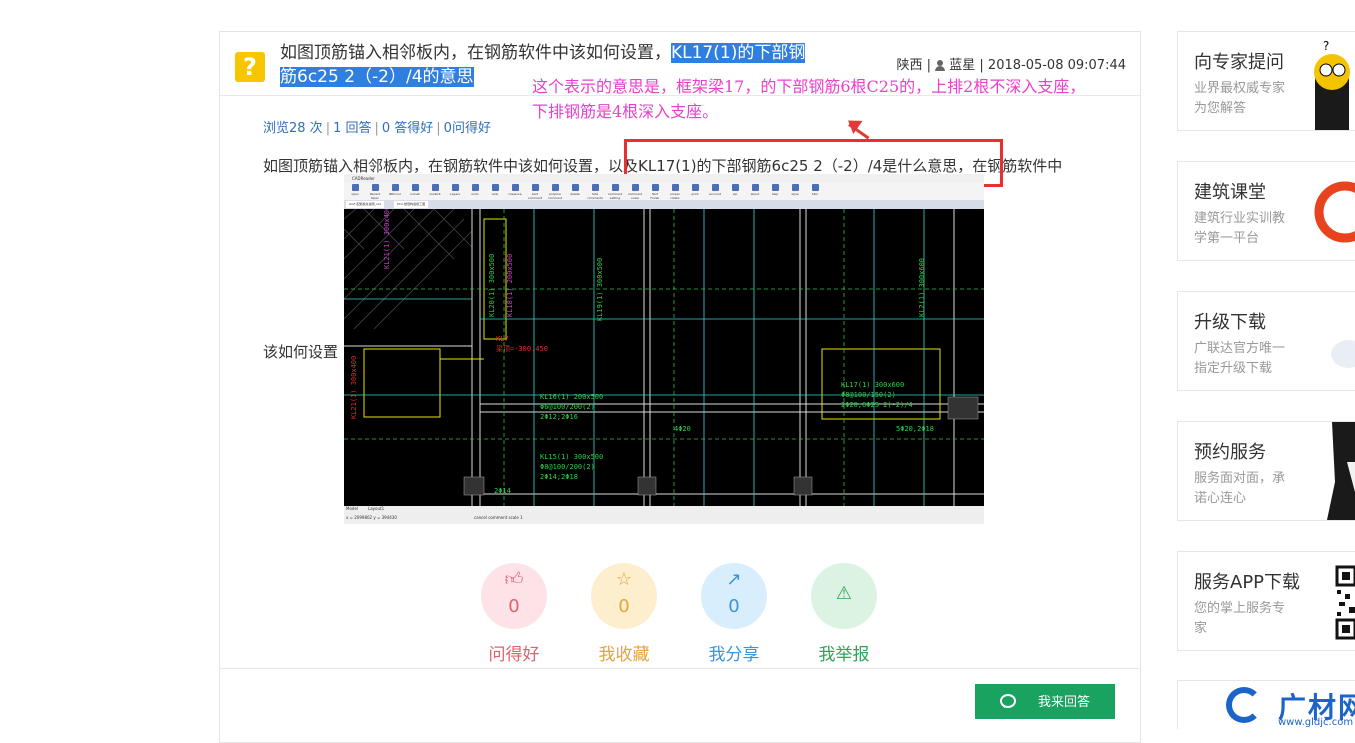 The image size is (1355, 743). Describe the element at coordinates (301, 352) in the screenshot. I see `question-body-tail: 该如何设置` at that location.